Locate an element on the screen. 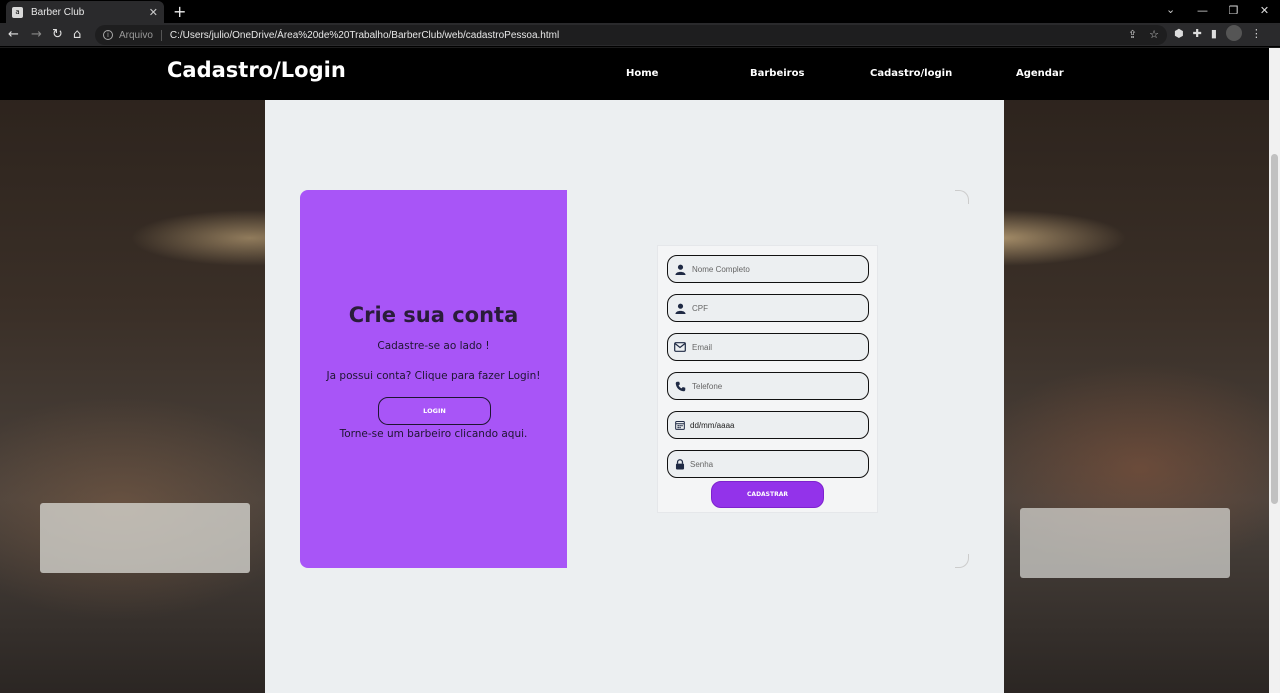 This screenshot has height=693, width=1280. cpf-field is located at coordinates (768, 308).